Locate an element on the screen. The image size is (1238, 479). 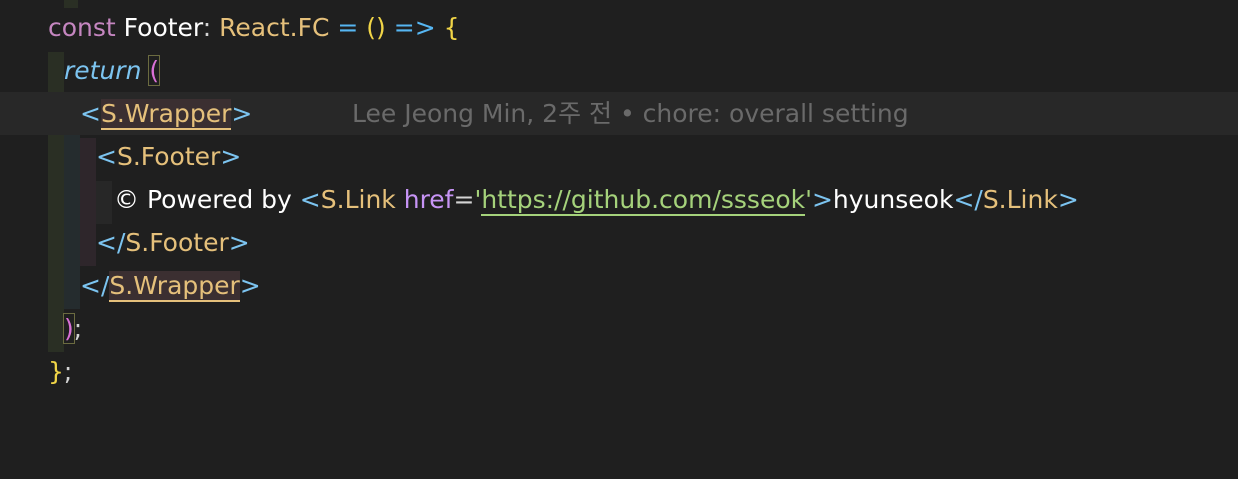
code-text: <S.Wrapper> is located at coordinates (166, 113).